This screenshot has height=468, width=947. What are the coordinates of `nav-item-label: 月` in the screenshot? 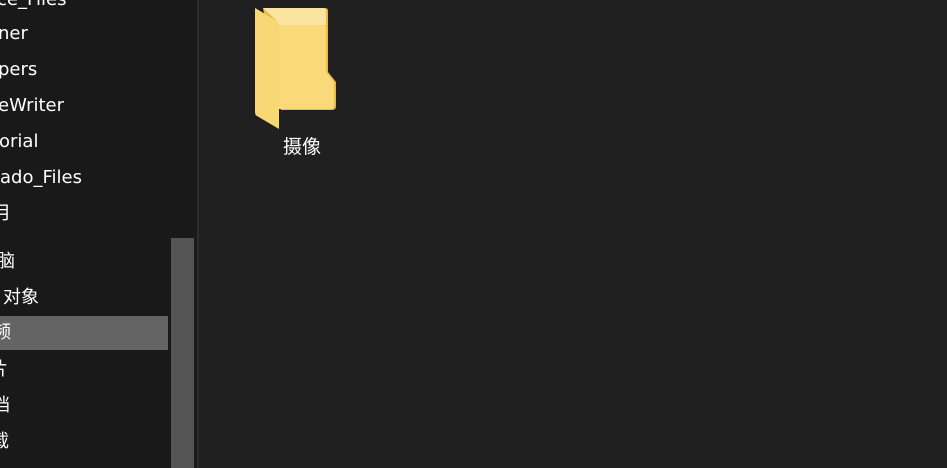 It's located at (5, 213).